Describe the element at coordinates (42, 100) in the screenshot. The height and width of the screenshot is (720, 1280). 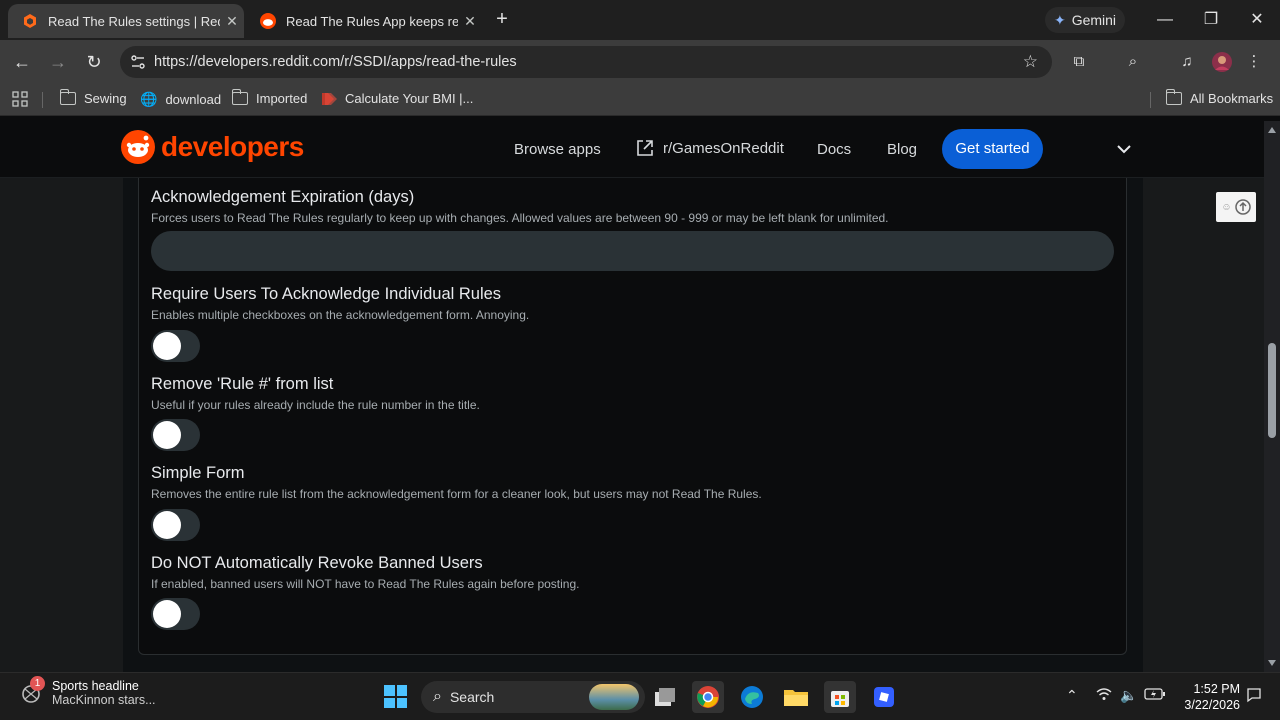
I see `bookmarks-divider` at that location.